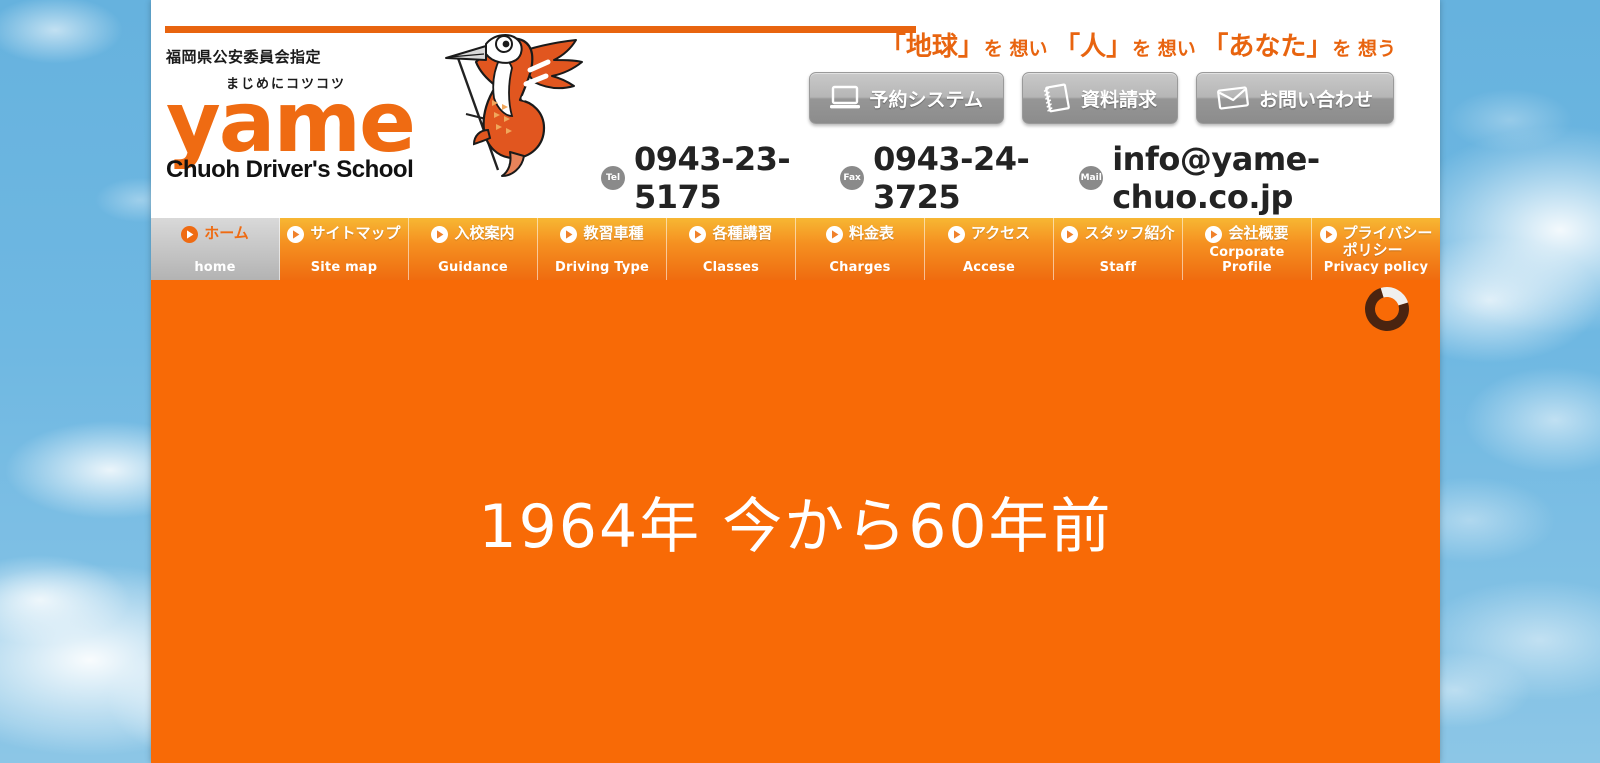 This screenshot has width=1600, height=763. I want to click on nav-item-label-jp: 料金表, so click(871, 233).